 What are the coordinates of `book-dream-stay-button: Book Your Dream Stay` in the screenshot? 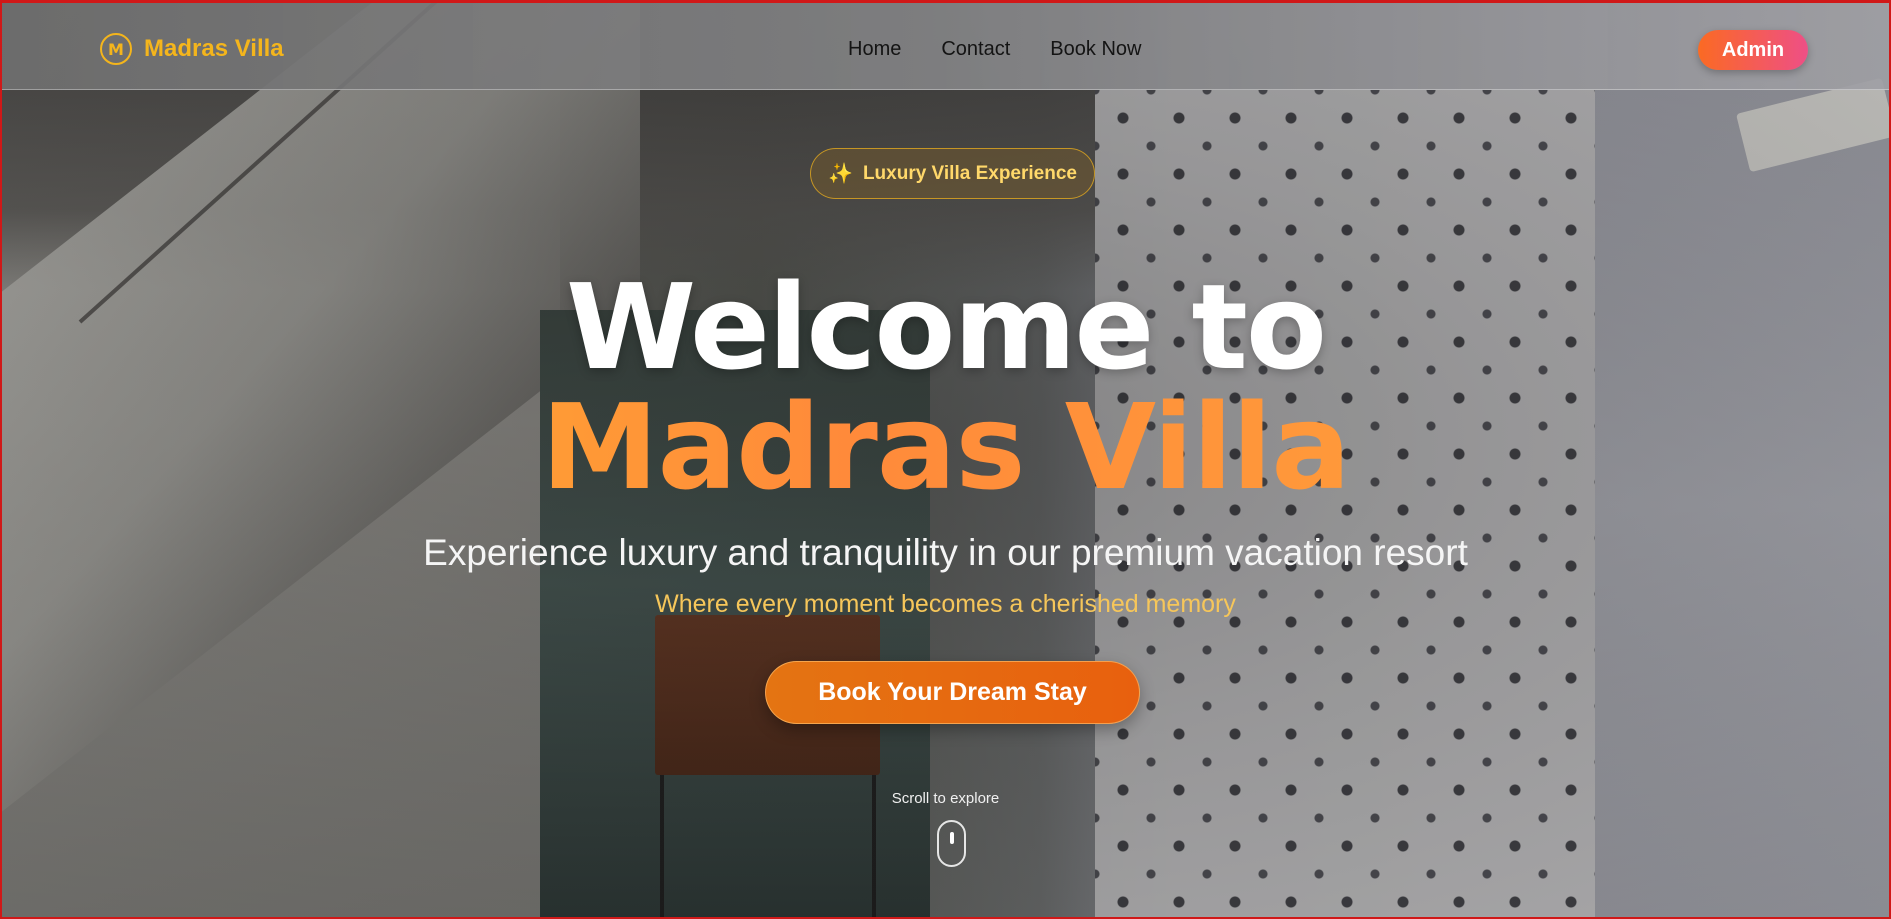 It's located at (952, 692).